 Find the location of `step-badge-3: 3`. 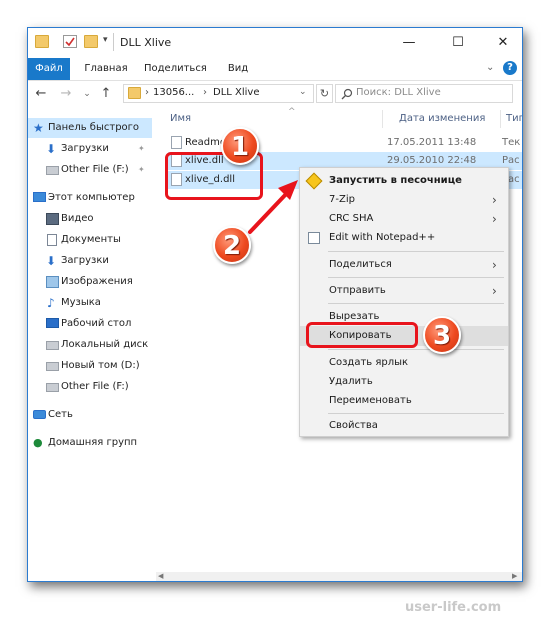

step-badge-3: 3 is located at coordinates (442, 335).